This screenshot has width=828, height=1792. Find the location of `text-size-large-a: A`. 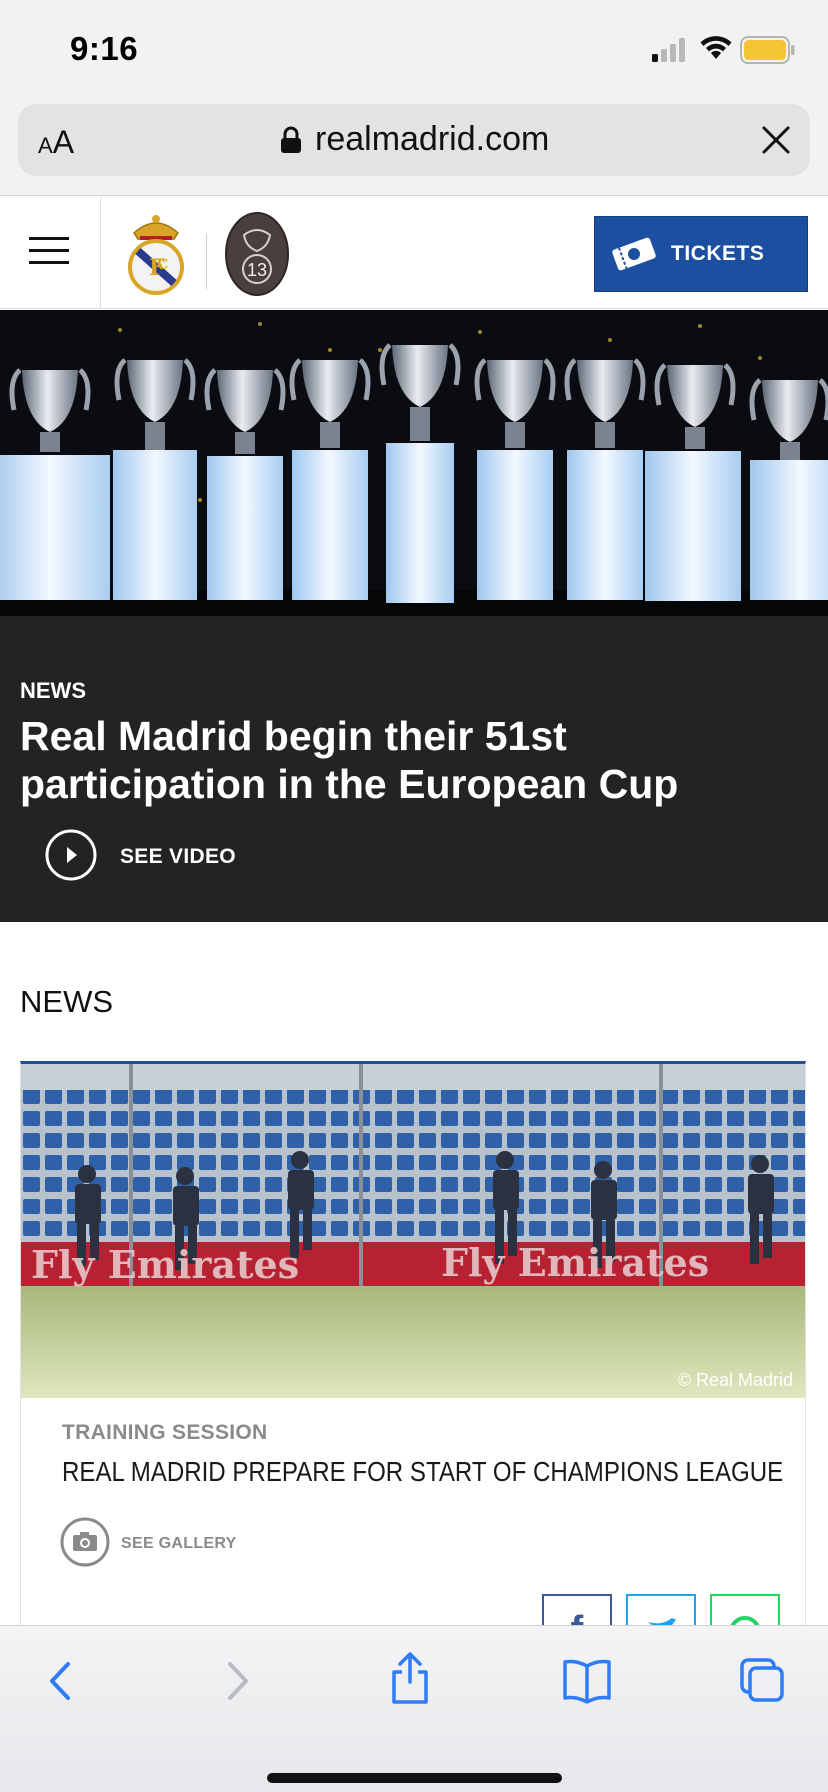

text-size-large-a: A is located at coordinates (63, 142).